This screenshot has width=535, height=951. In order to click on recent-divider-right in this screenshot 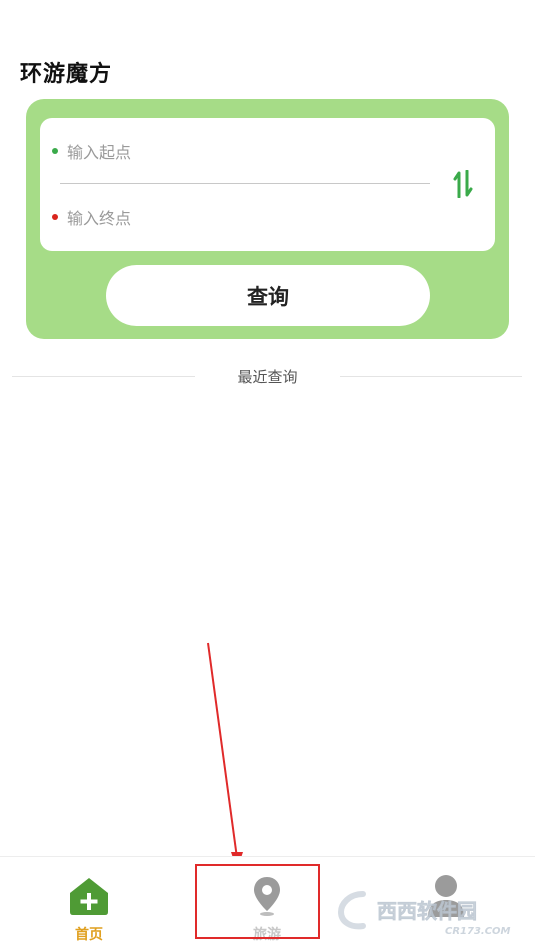, I will do `click(431, 376)`.